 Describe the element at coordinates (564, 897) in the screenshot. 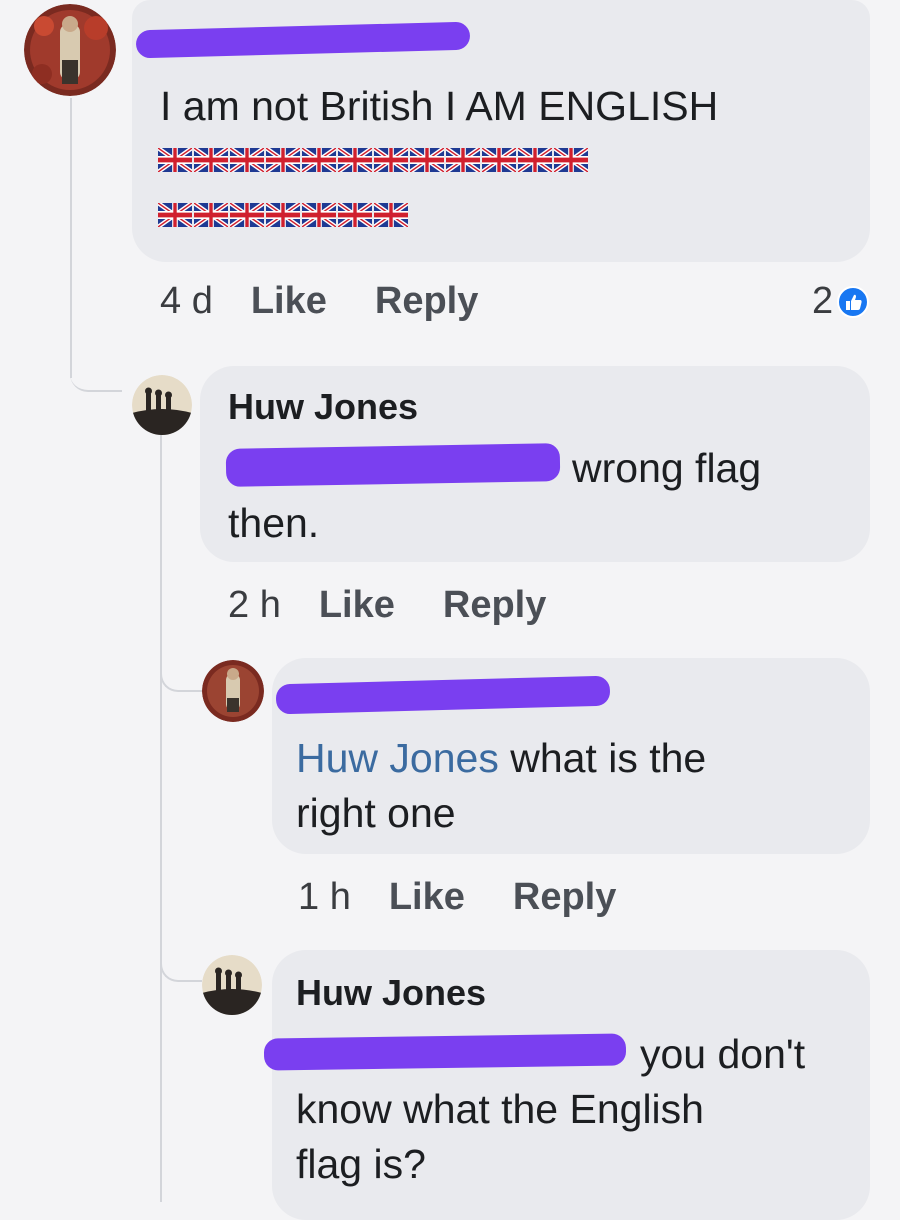

I see `reply-button-3: Reply` at that location.